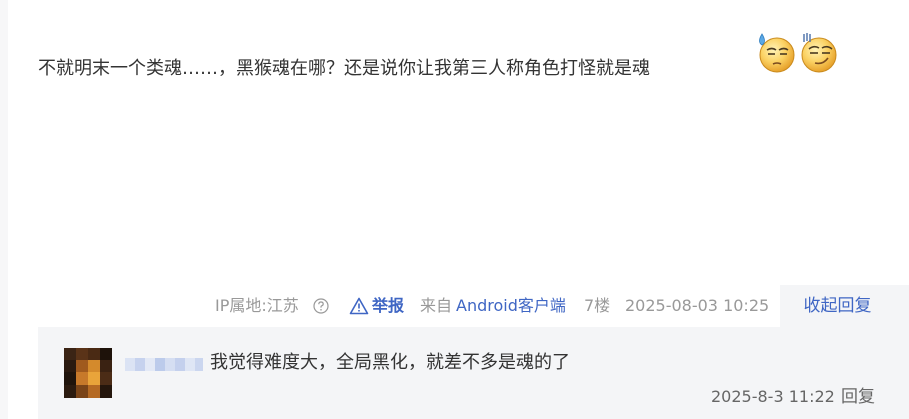 The width and height of the screenshot is (909, 419). Describe the element at coordinates (511, 306) in the screenshot. I see `client-link: Android客户端` at that location.